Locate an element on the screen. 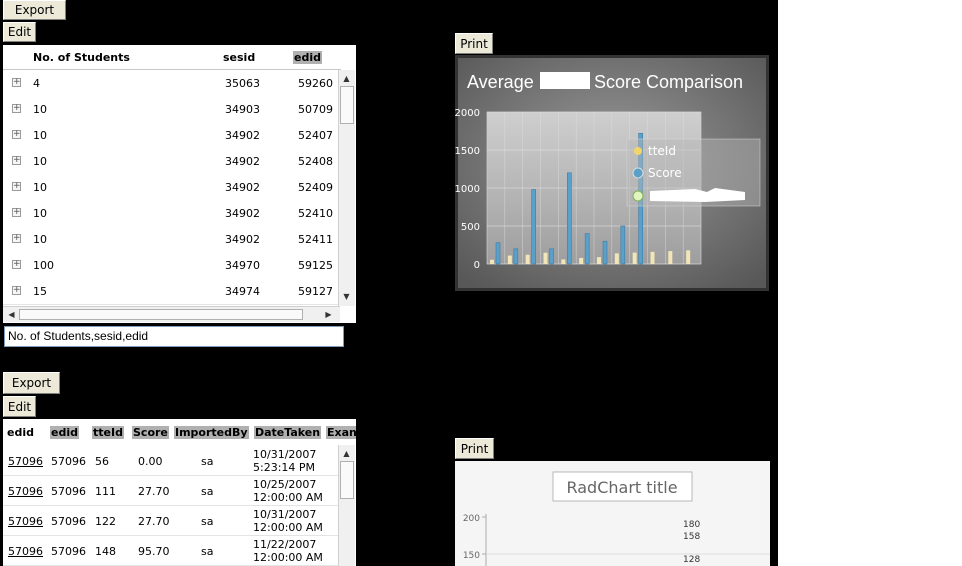 This screenshot has height=566, width=962. table-cell: 100 is located at coordinates (43, 265).